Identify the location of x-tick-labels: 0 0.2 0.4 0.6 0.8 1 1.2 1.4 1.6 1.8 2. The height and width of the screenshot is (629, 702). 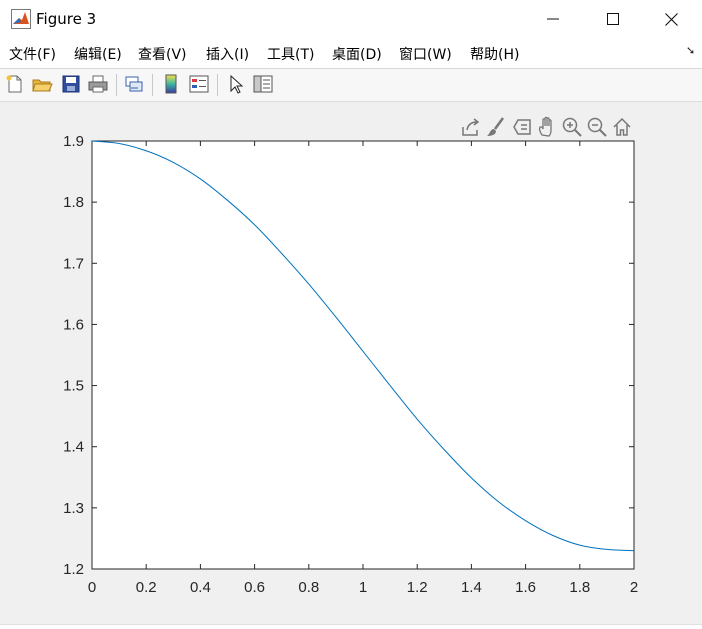
(363, 587).